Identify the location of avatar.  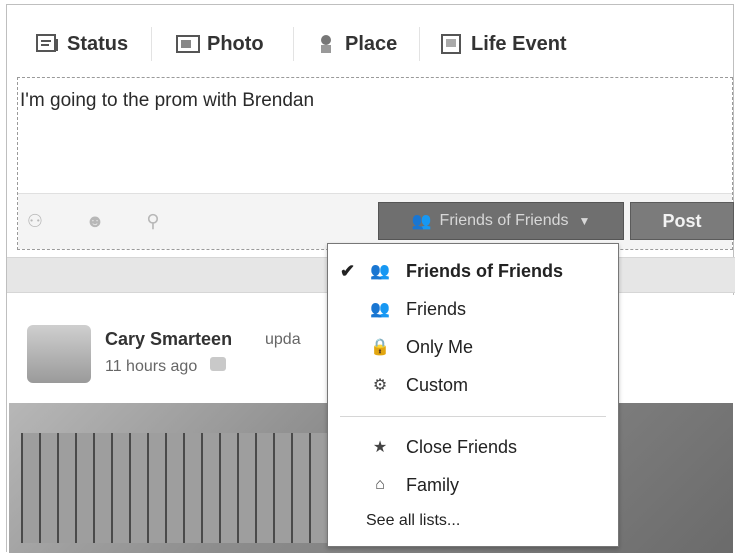
(59, 354).